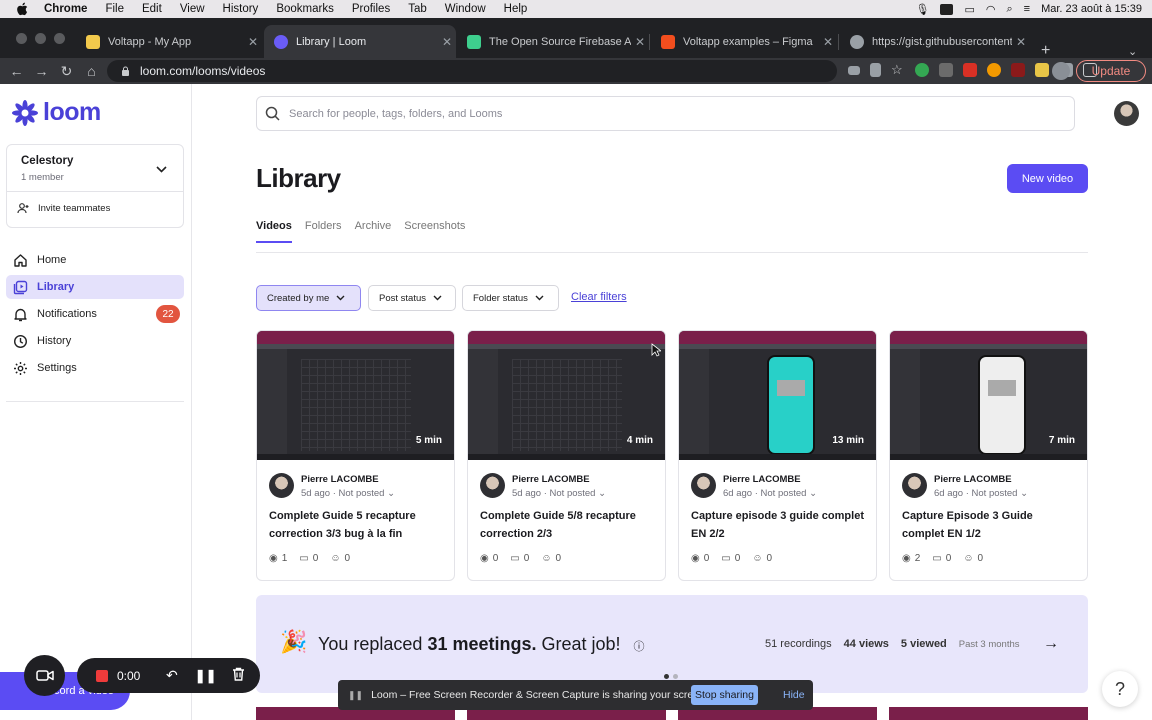  What do you see at coordinates (206, 676) in the screenshot?
I see `pause-icon: ❚❚` at bounding box center [206, 676].